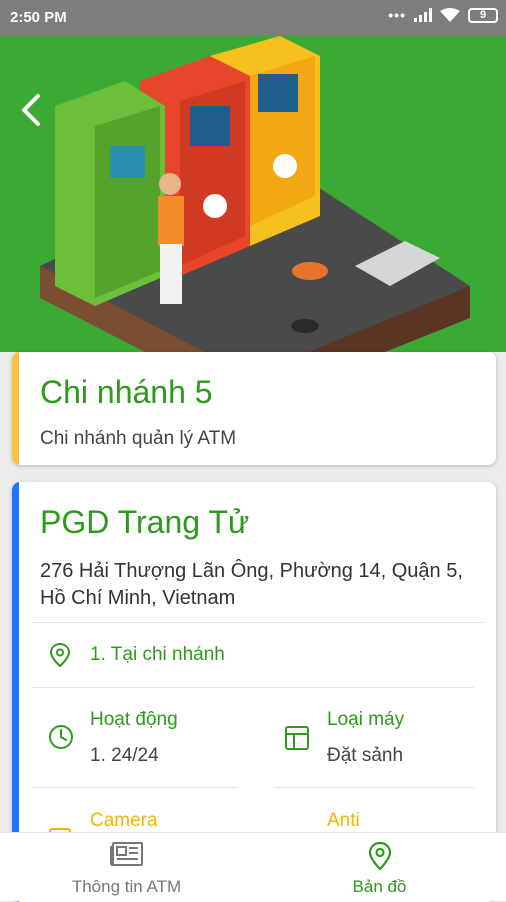  What do you see at coordinates (15, 408) in the screenshot?
I see `branch-card-accent` at bounding box center [15, 408].